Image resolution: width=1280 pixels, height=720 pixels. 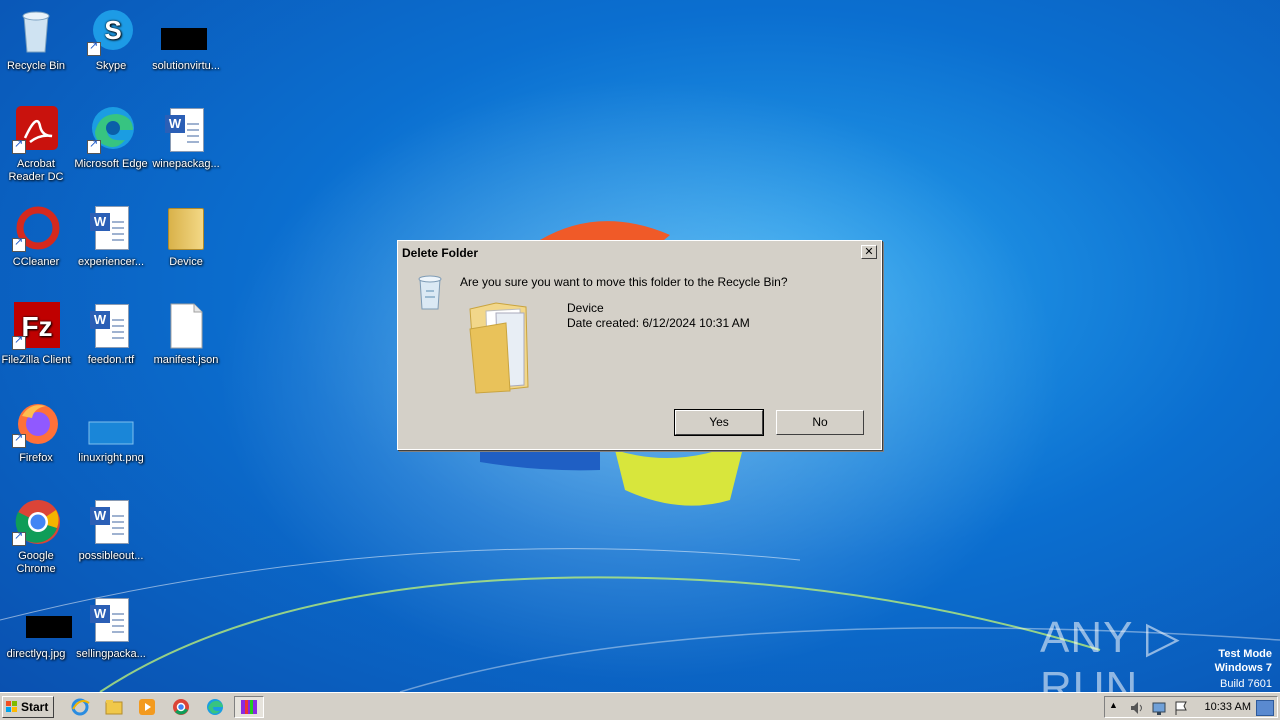 I want to click on desktop-icon-label: linuxright.png, so click(x=111, y=458).